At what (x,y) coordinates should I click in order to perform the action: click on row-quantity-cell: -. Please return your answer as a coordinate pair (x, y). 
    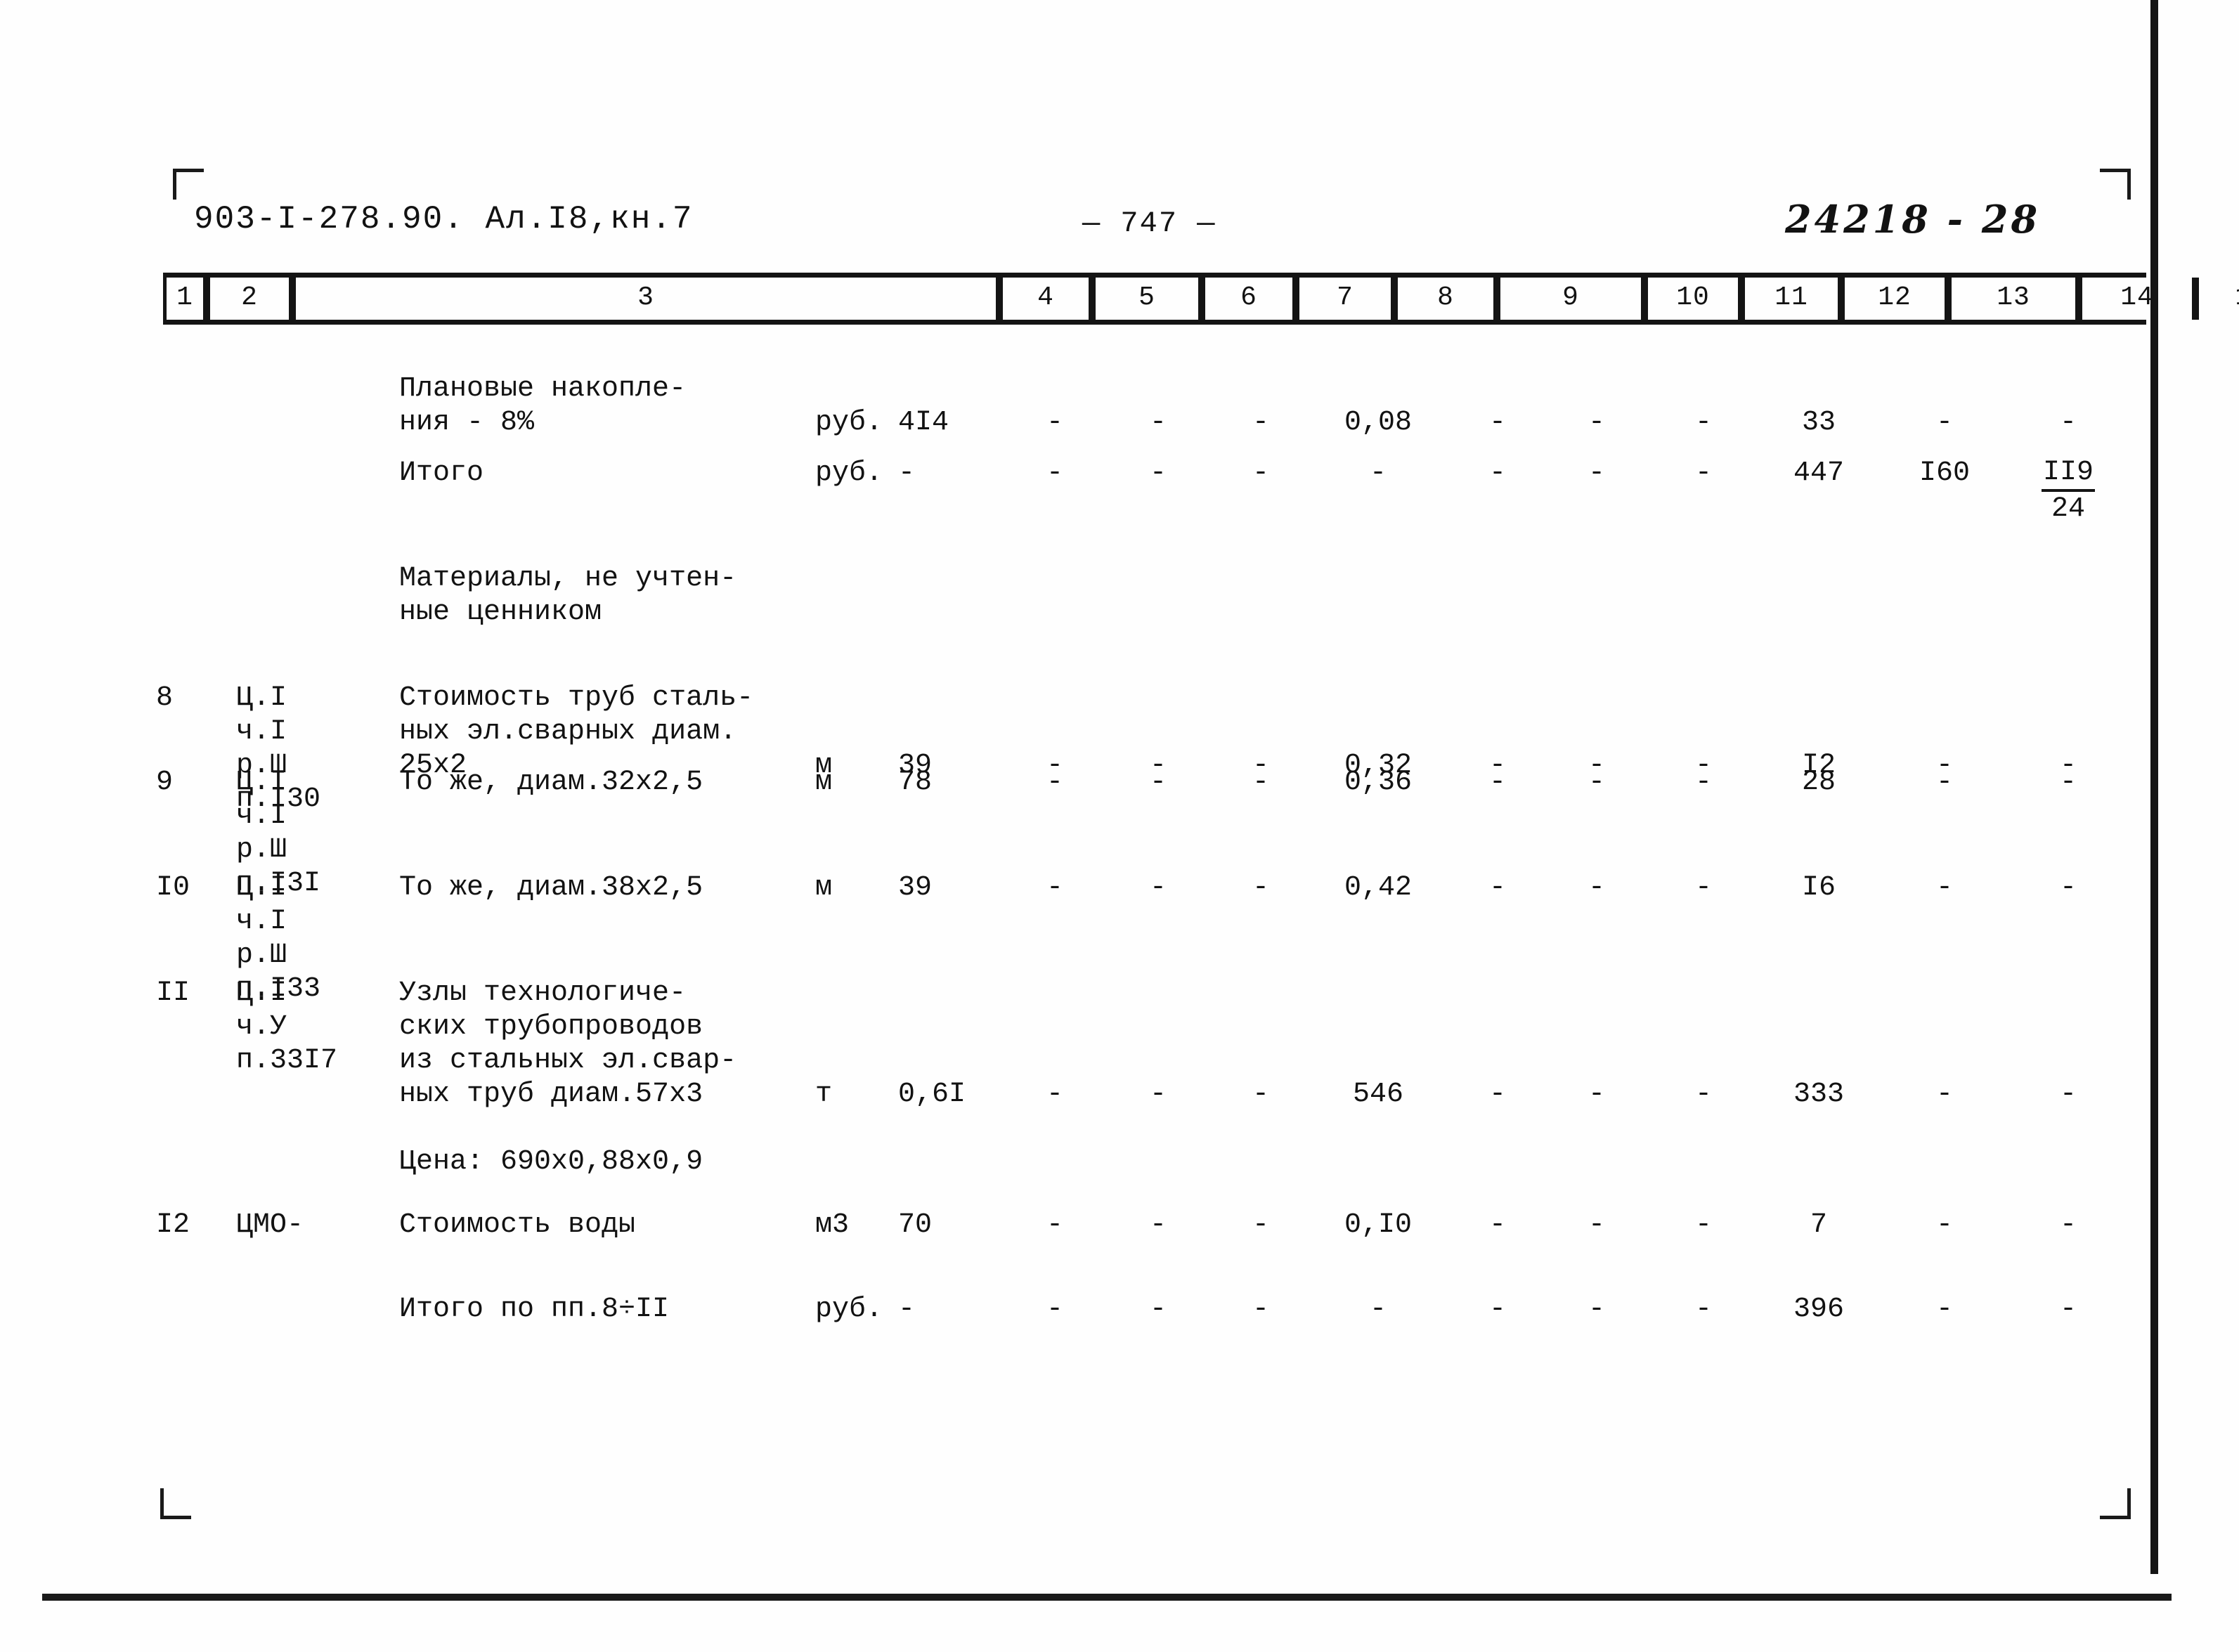
    Looking at the image, I should click on (907, 1309).